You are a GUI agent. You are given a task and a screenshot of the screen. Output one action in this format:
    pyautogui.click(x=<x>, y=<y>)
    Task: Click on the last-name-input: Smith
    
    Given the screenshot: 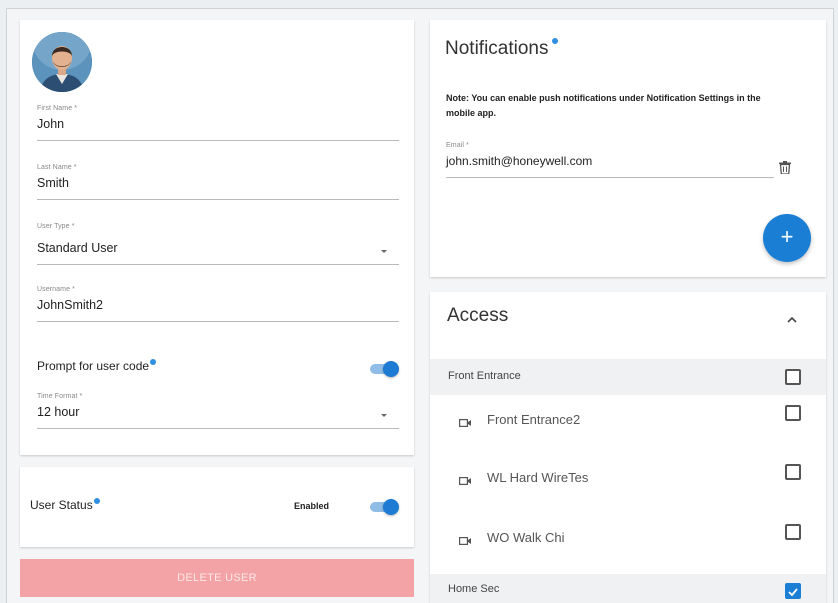 What is the action you would take?
    pyautogui.click(x=218, y=188)
    